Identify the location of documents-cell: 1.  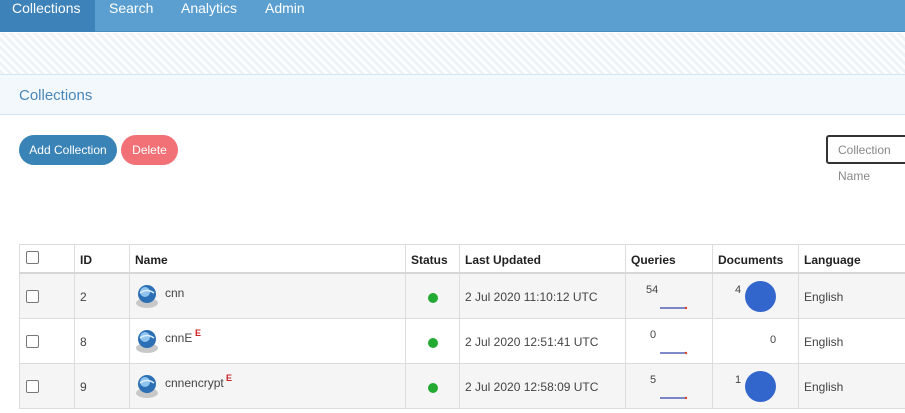
(755, 386).